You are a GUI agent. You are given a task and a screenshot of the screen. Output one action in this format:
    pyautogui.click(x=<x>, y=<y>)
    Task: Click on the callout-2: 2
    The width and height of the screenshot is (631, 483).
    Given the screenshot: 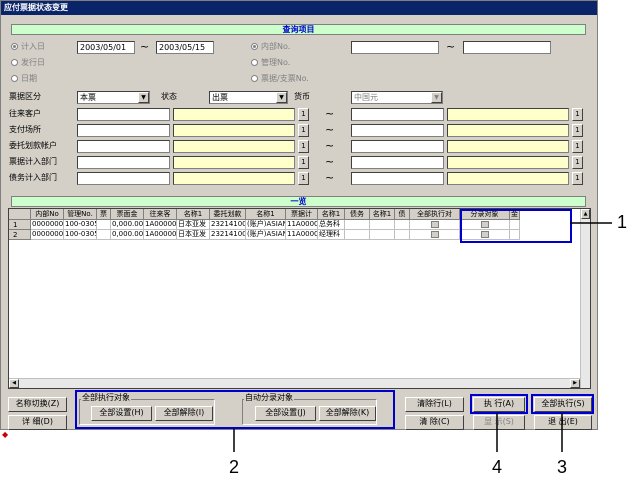 What is the action you would take?
    pyautogui.click(x=234, y=467)
    